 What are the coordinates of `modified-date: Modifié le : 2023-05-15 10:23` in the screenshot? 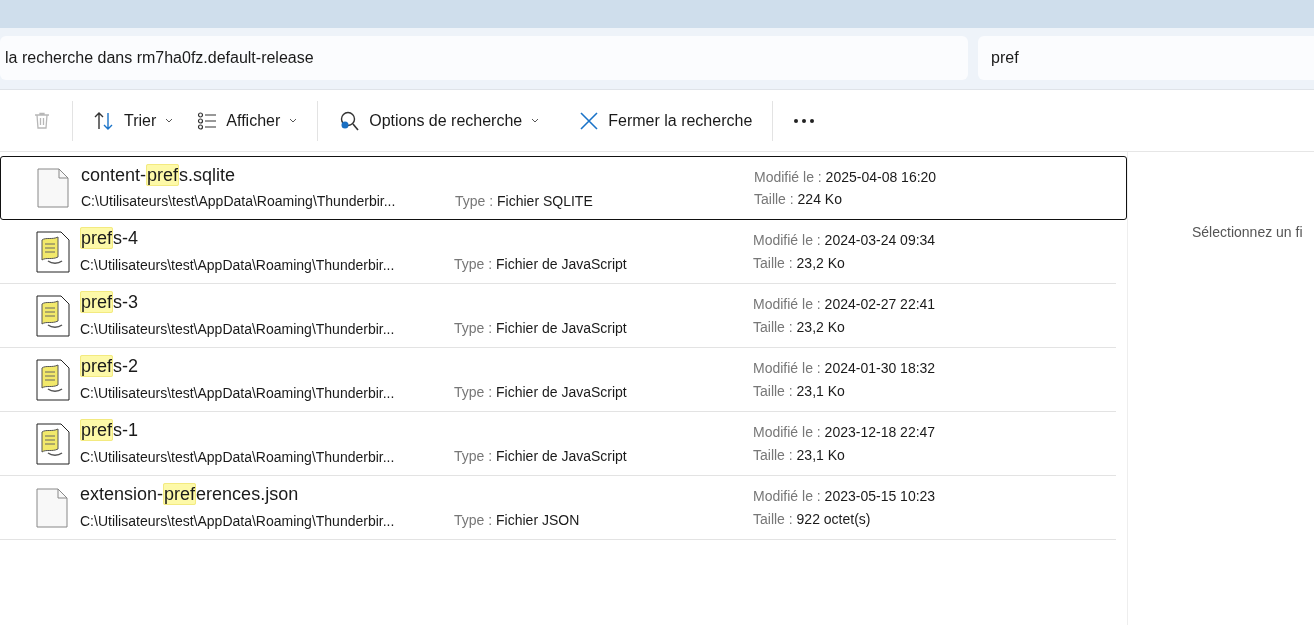 It's located at (844, 497).